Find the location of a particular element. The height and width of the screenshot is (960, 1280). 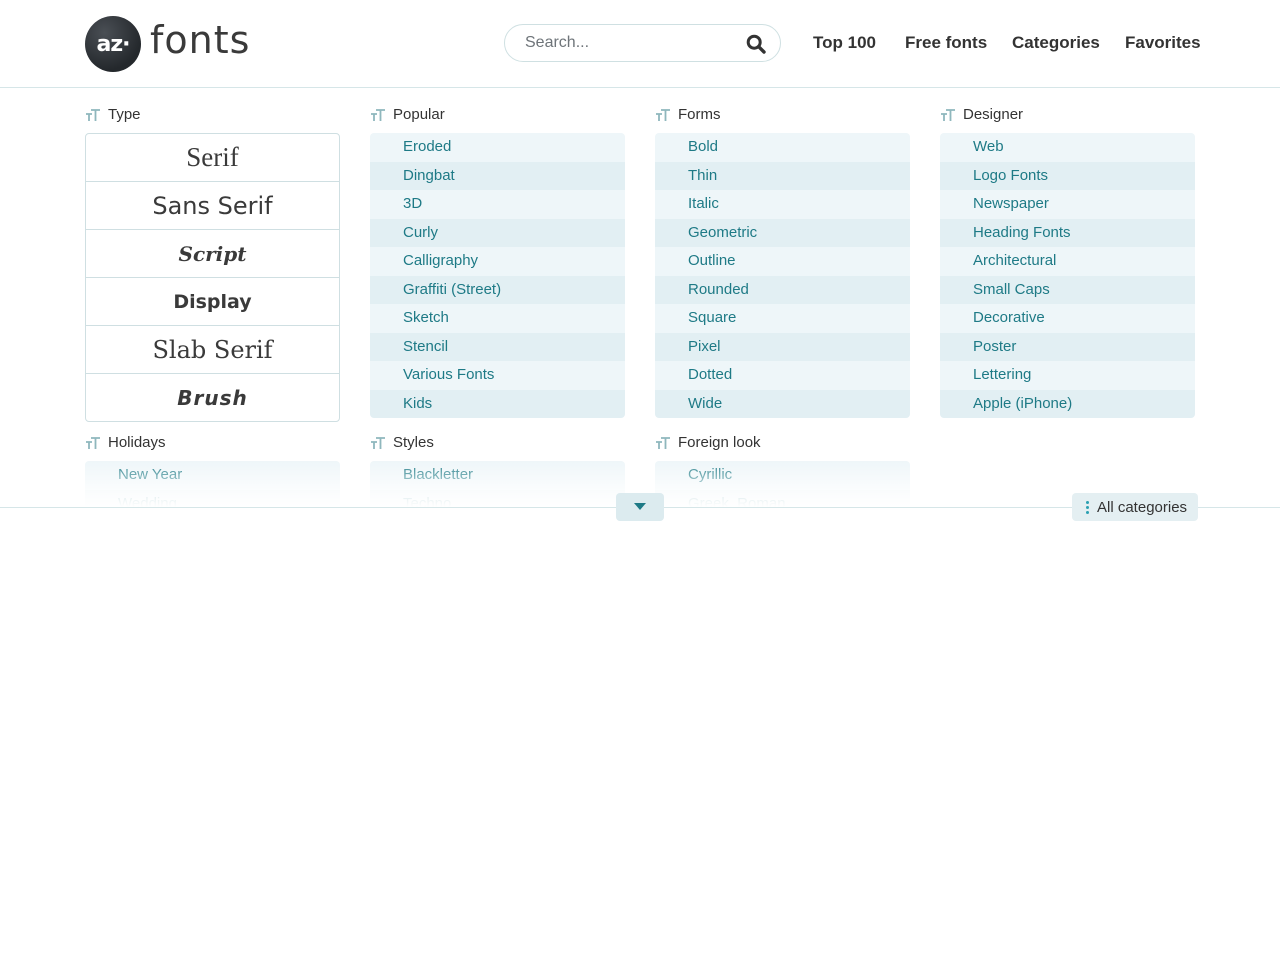

holidays-list: New Year Wedding is located at coordinates (212, 484).